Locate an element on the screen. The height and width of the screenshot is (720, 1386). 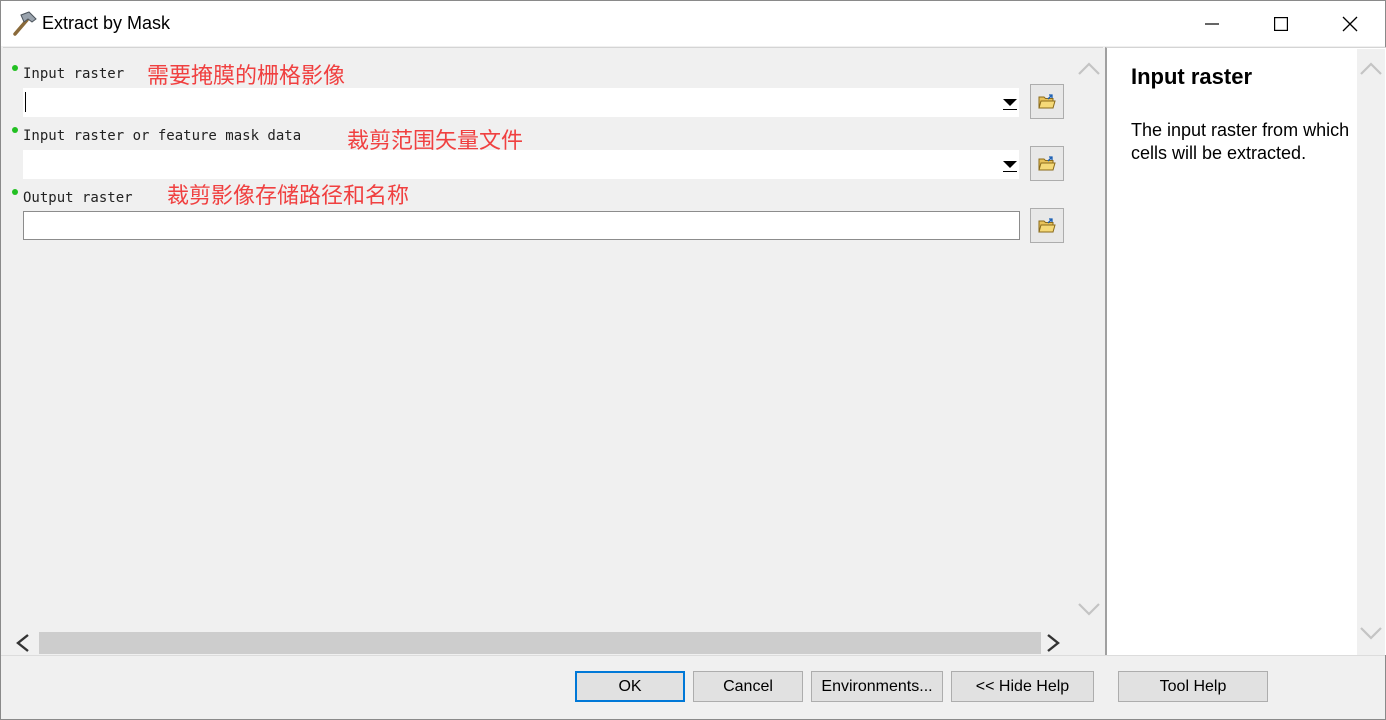
scroll-thumb is located at coordinates (540, 643).